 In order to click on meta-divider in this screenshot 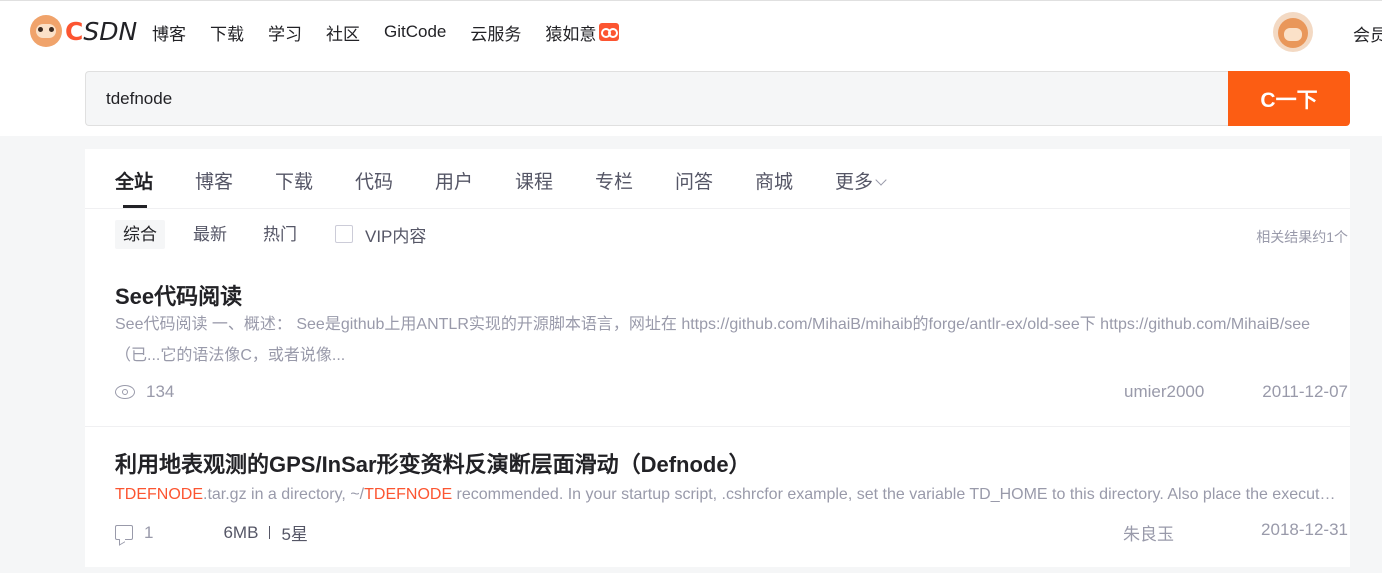, I will do `click(270, 532)`.